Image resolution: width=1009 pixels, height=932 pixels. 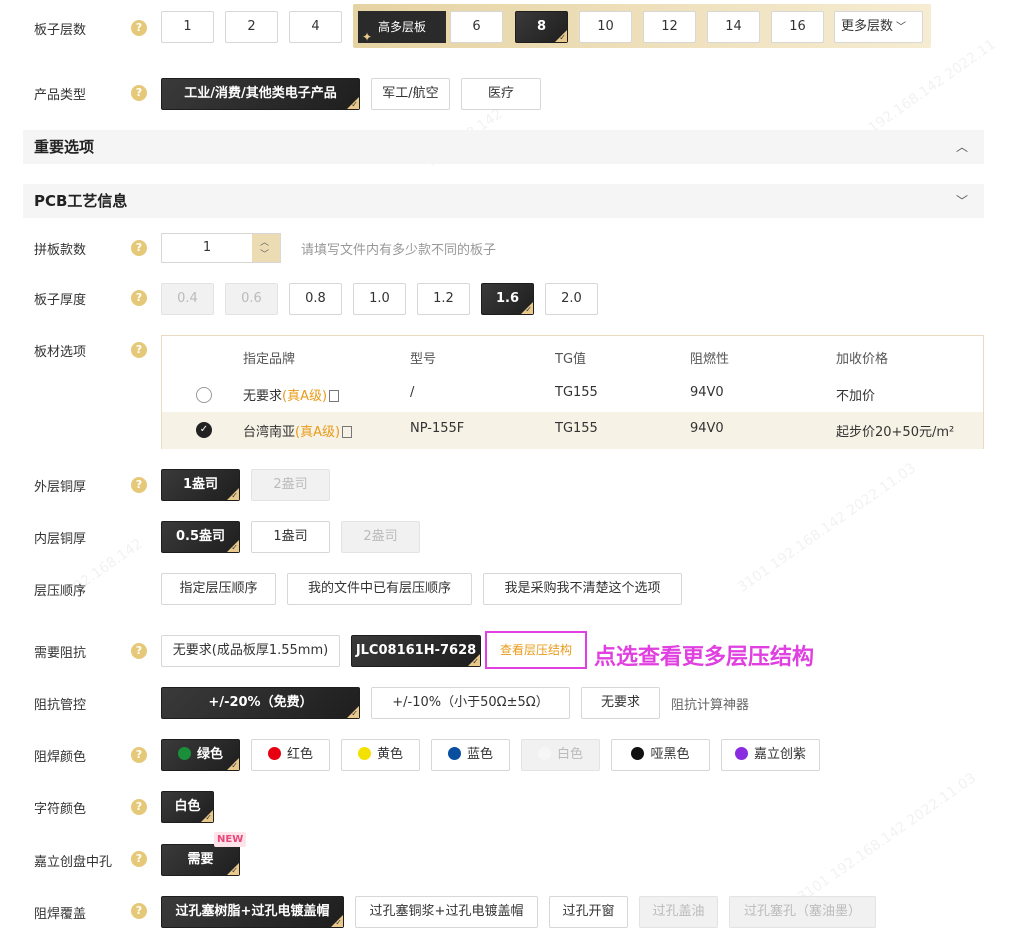 What do you see at coordinates (710, 359) in the screenshot?
I see `col-flame: 阻燃性` at bounding box center [710, 359].